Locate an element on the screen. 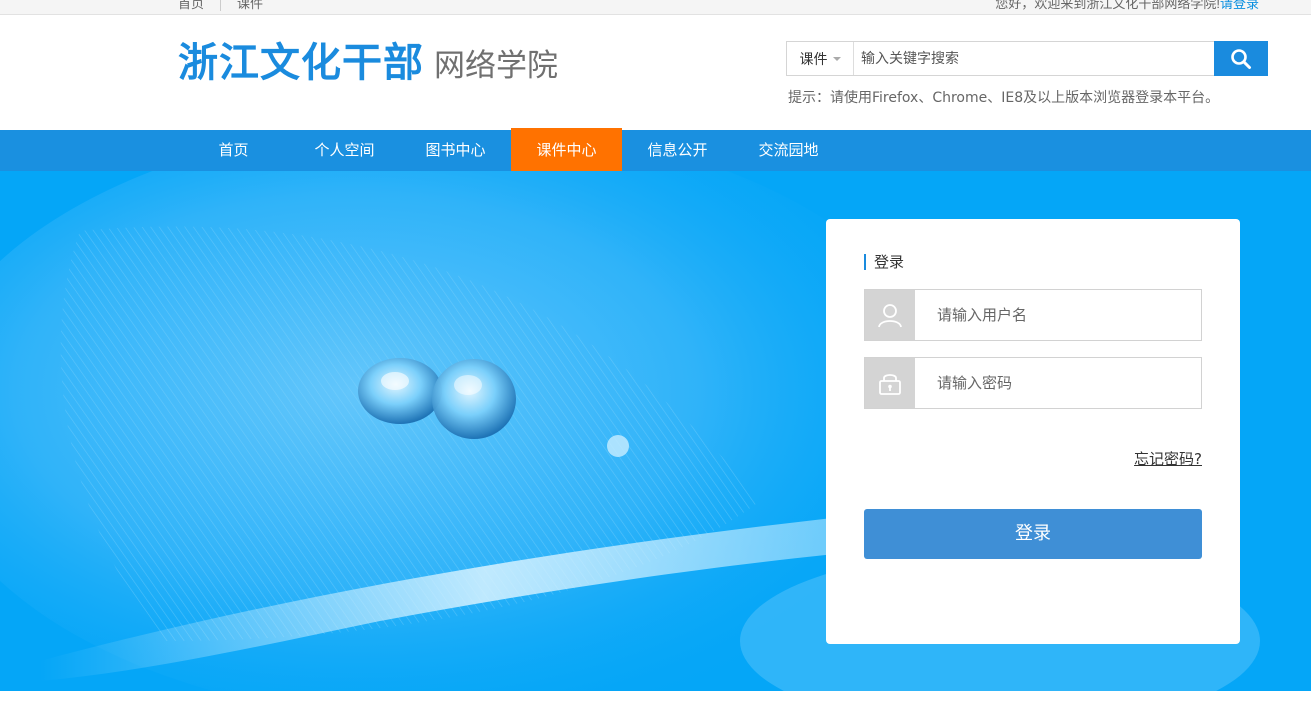  login-title: 登录 is located at coordinates (884, 262).